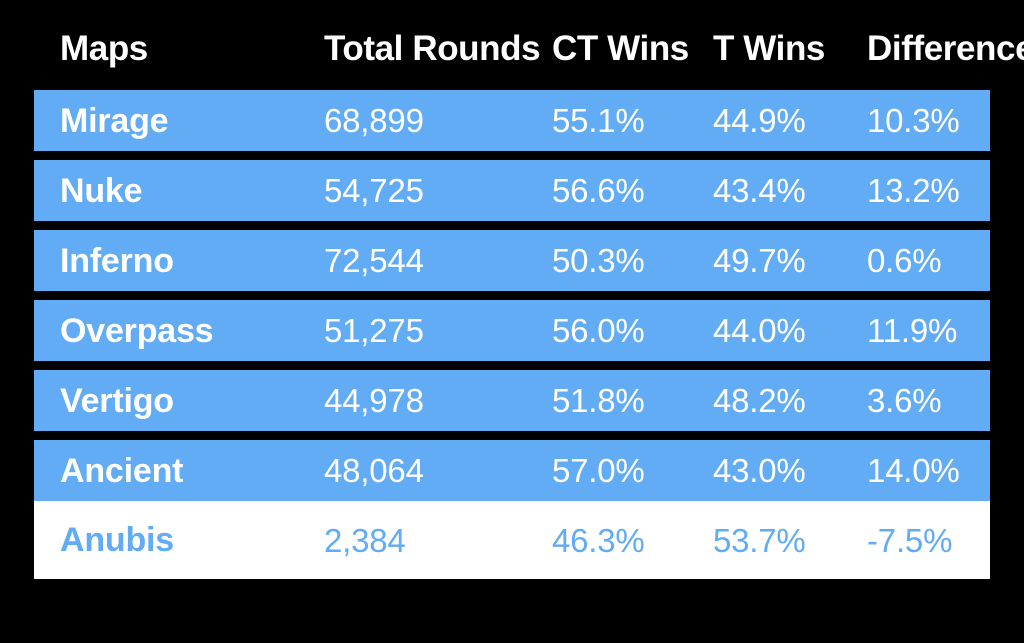  What do you see at coordinates (769, 48) in the screenshot?
I see `column-header-t-wins: T Wins` at bounding box center [769, 48].